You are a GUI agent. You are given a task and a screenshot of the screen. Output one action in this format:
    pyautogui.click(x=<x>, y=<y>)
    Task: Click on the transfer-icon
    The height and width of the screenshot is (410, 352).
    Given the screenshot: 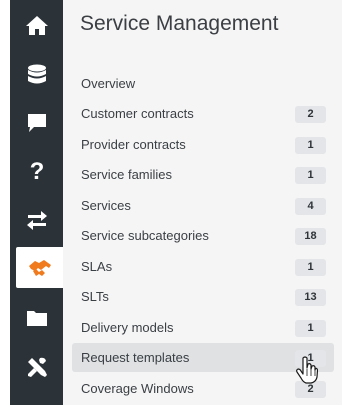 What is the action you would take?
    pyautogui.click(x=36, y=220)
    